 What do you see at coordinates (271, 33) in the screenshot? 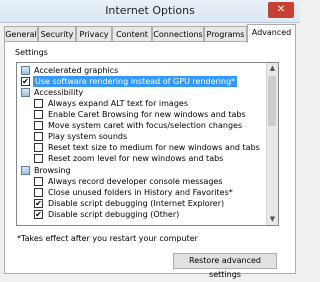
I see `tab-advanced: Advanced` at bounding box center [271, 33].